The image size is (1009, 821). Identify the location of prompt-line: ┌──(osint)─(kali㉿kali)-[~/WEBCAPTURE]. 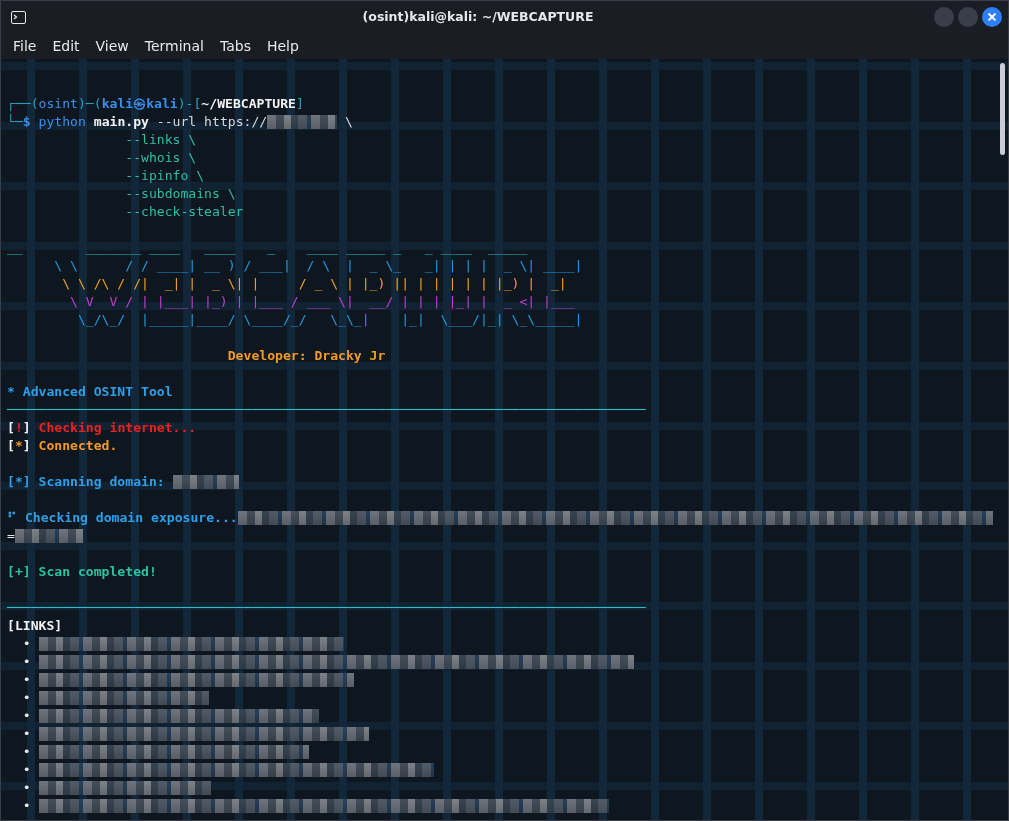
(155, 104).